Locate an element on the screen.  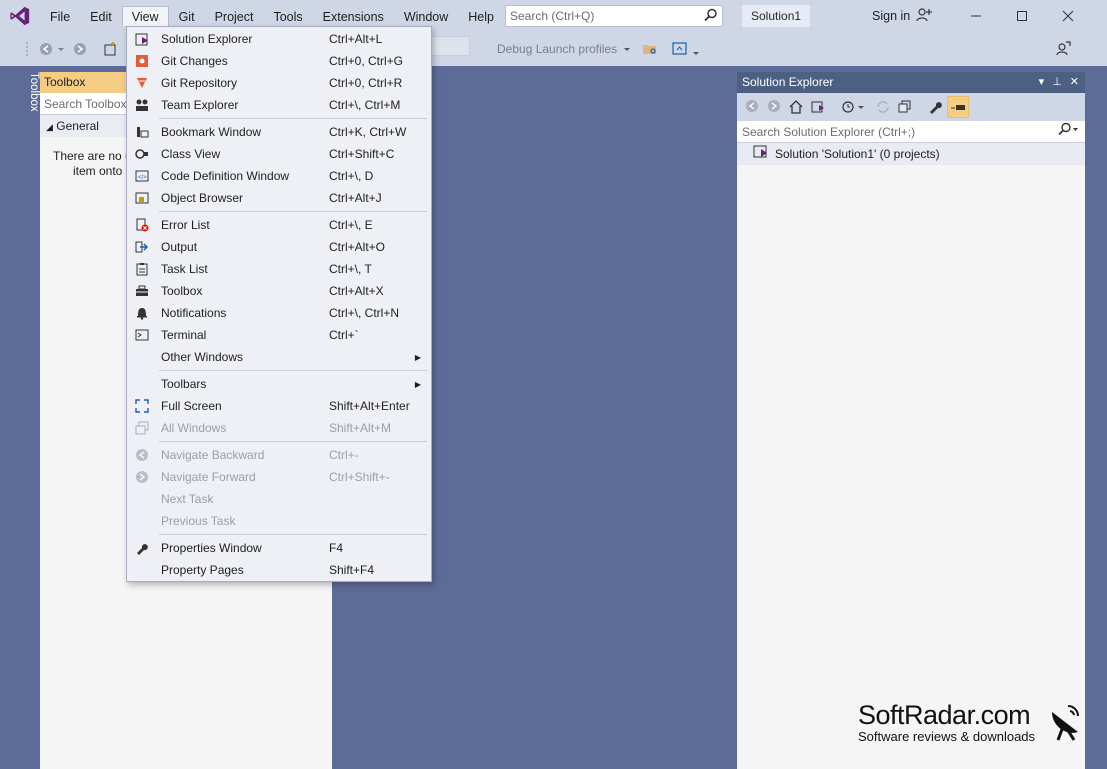
menu-edit: Edit is located at coordinates (101, 16).